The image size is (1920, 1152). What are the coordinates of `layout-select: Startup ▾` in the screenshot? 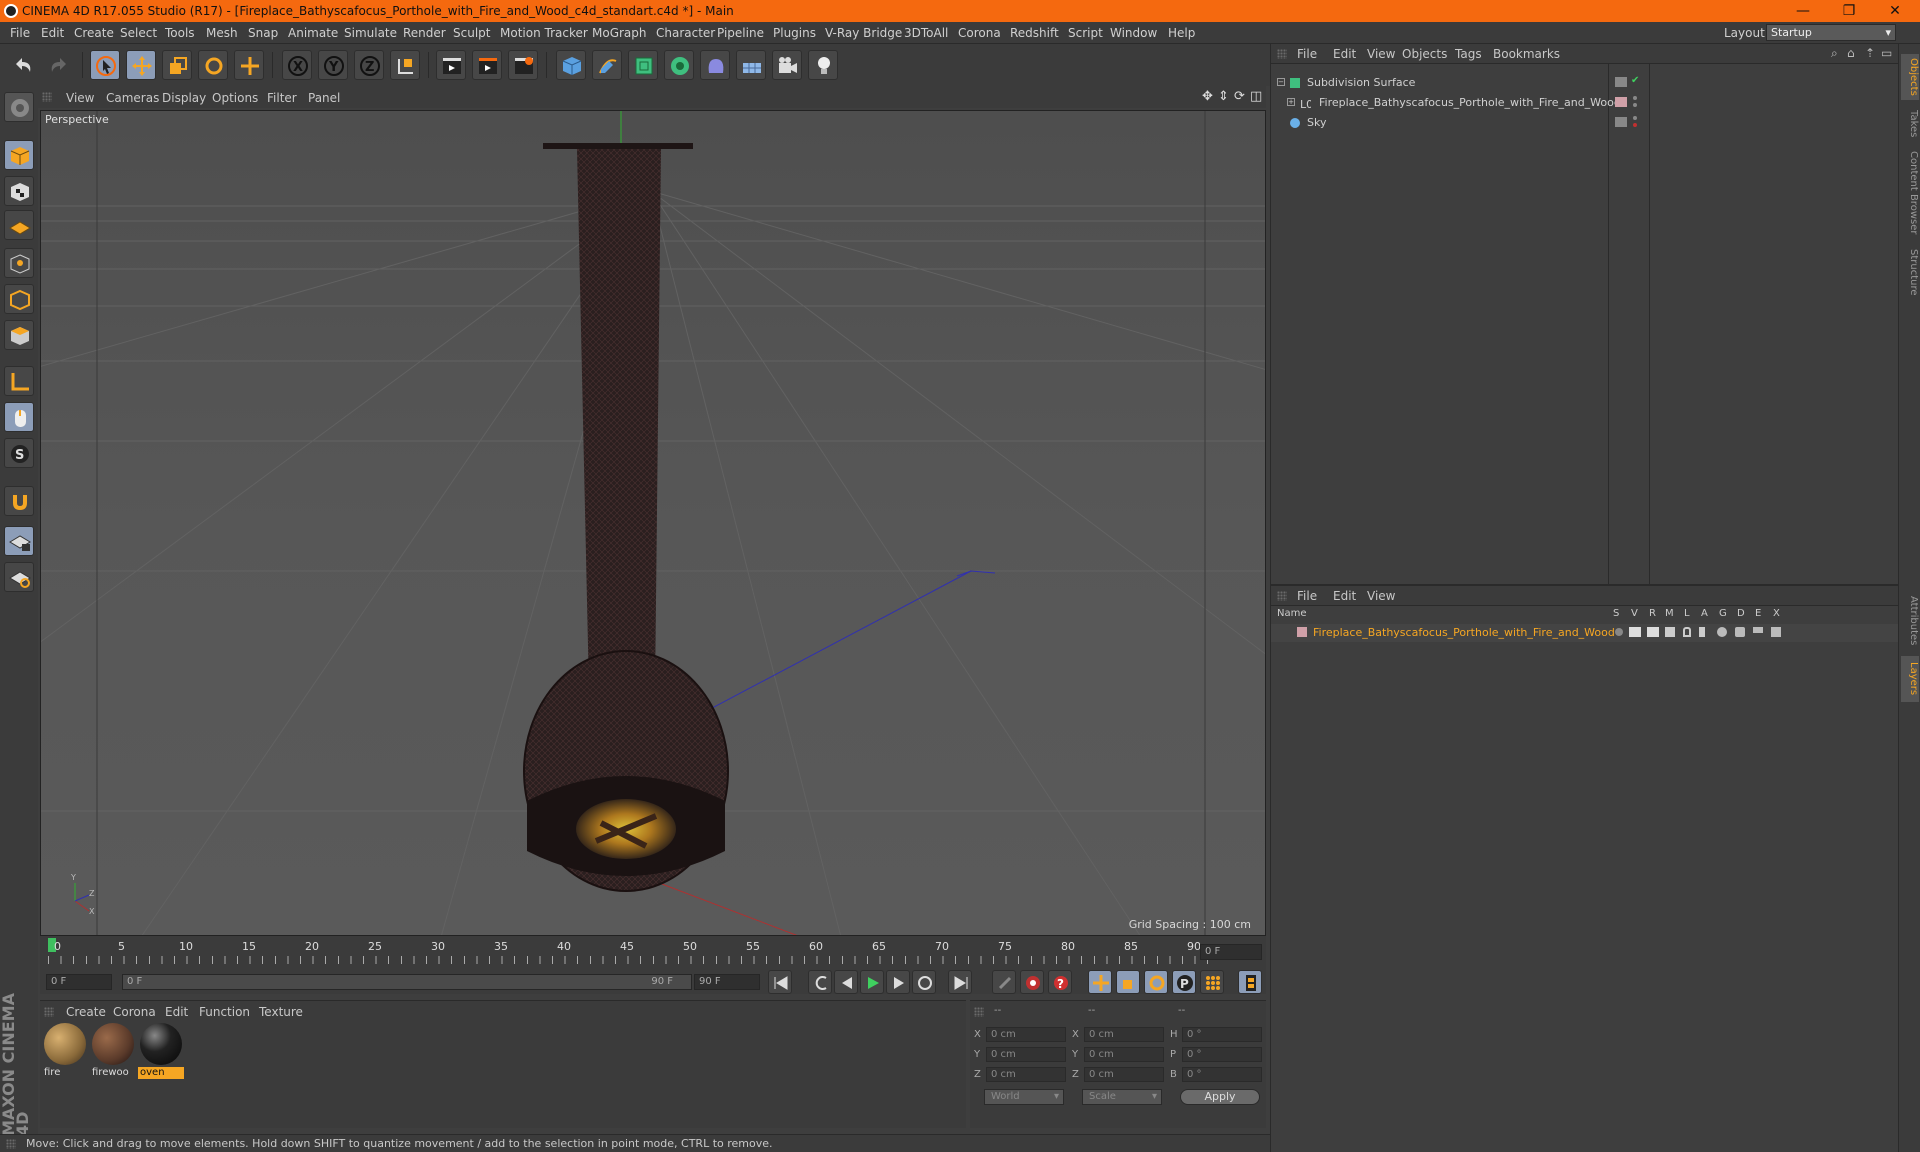 It's located at (1831, 32).